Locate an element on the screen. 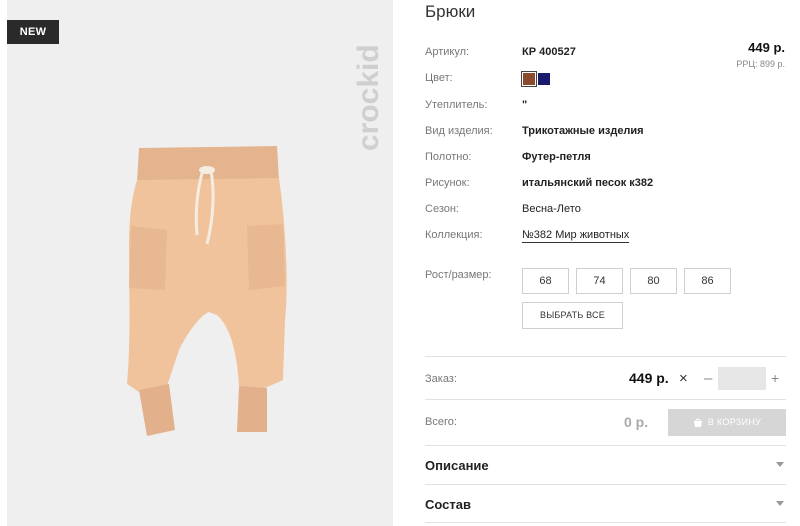 This screenshot has height=526, width=800. attr-value-insulation: " is located at coordinates (525, 105).